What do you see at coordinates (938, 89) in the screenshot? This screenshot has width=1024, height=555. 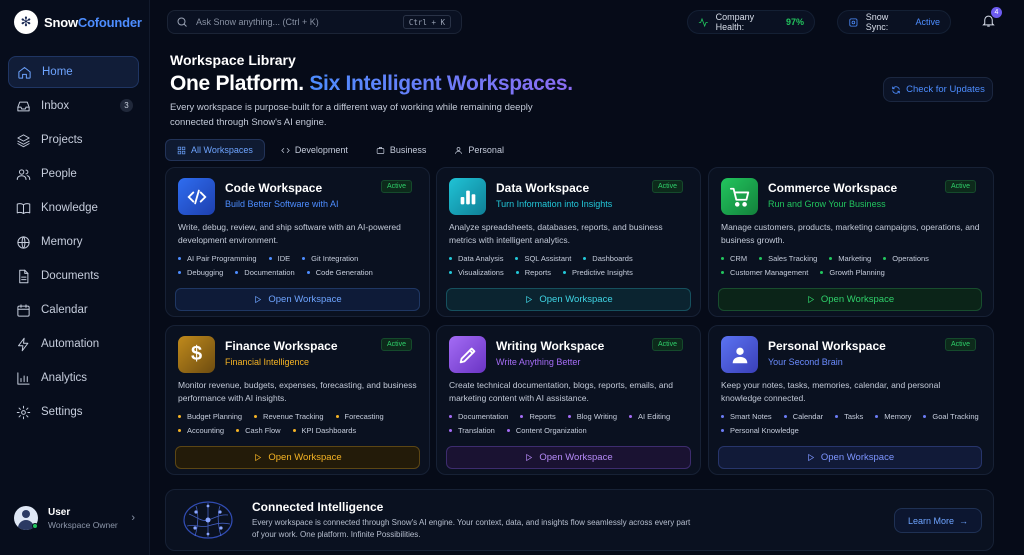 I see `check-updates-button: Check for Updates` at bounding box center [938, 89].